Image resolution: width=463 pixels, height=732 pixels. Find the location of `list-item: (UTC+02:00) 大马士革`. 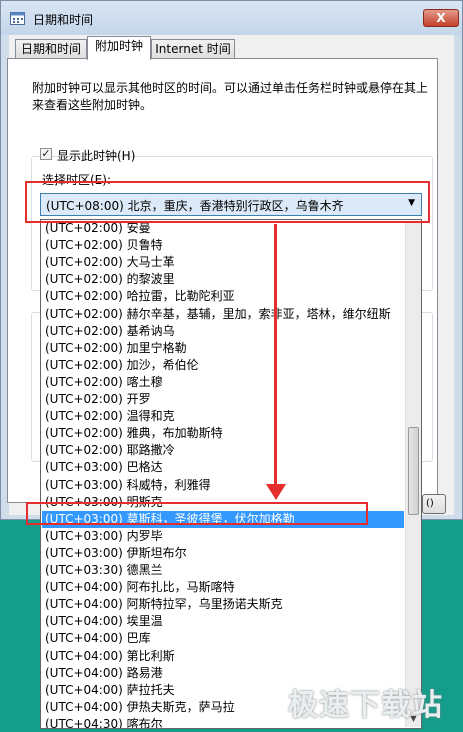

list-item: (UTC+02:00) 大马士革 is located at coordinates (223, 262).